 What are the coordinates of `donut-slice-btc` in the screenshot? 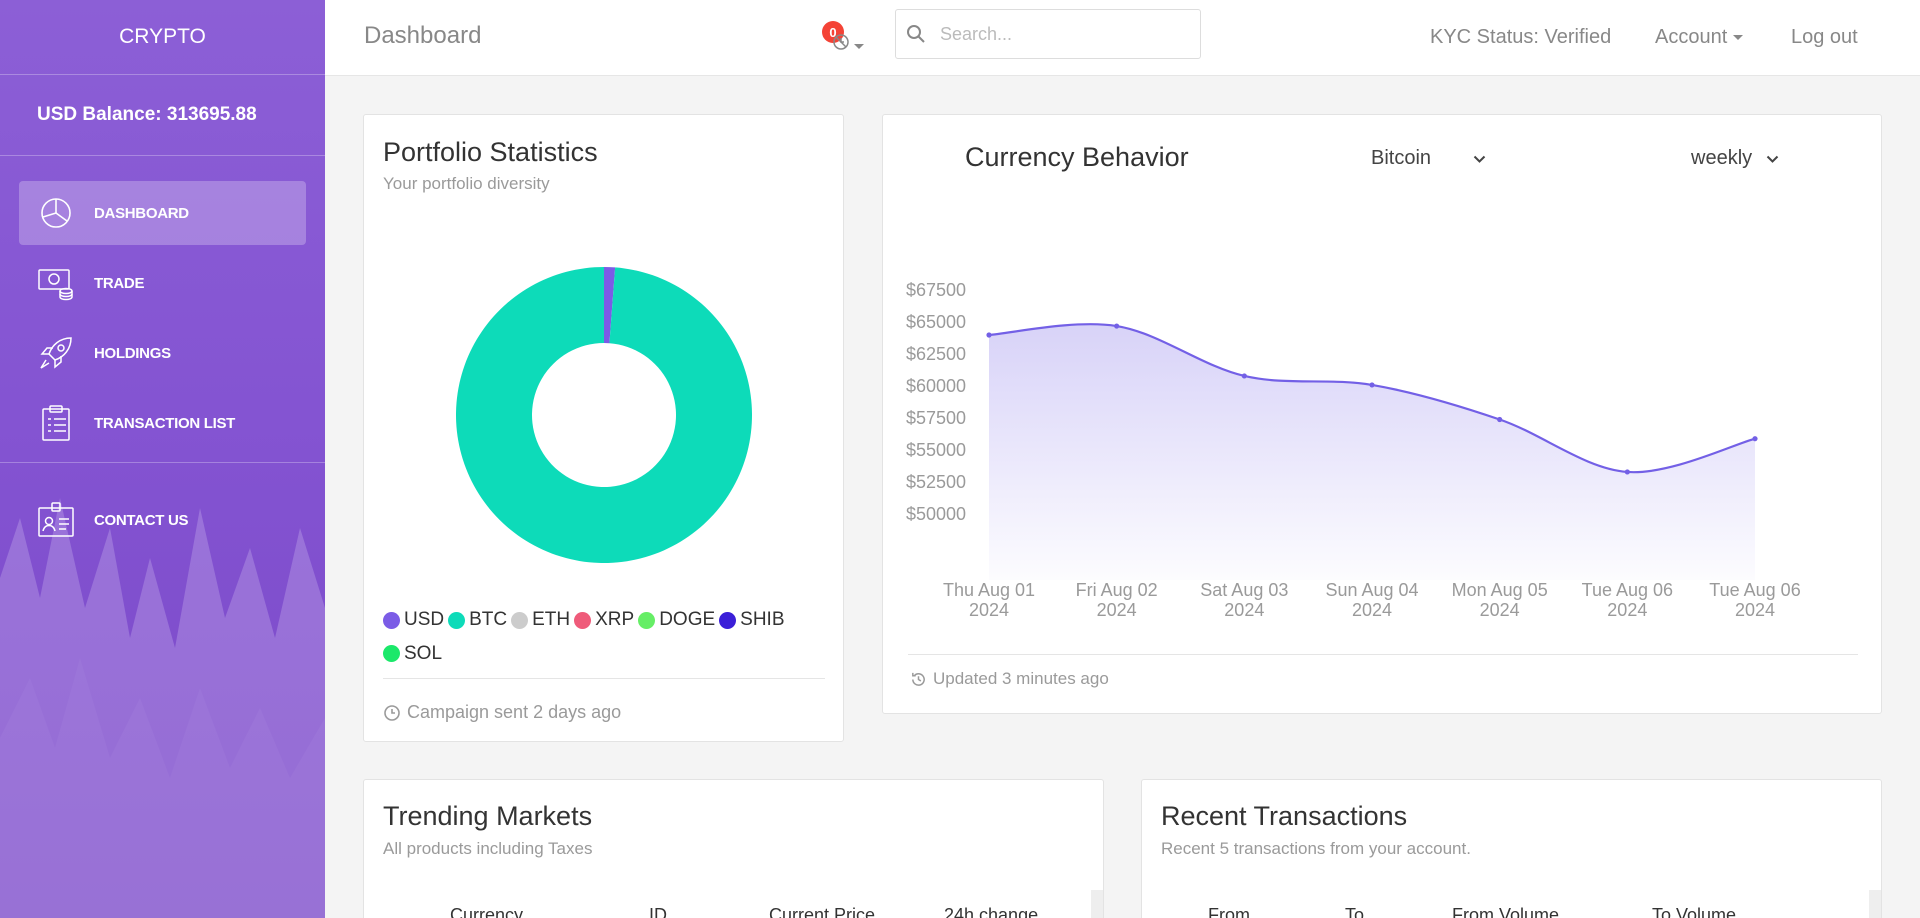 It's located at (603, 415).